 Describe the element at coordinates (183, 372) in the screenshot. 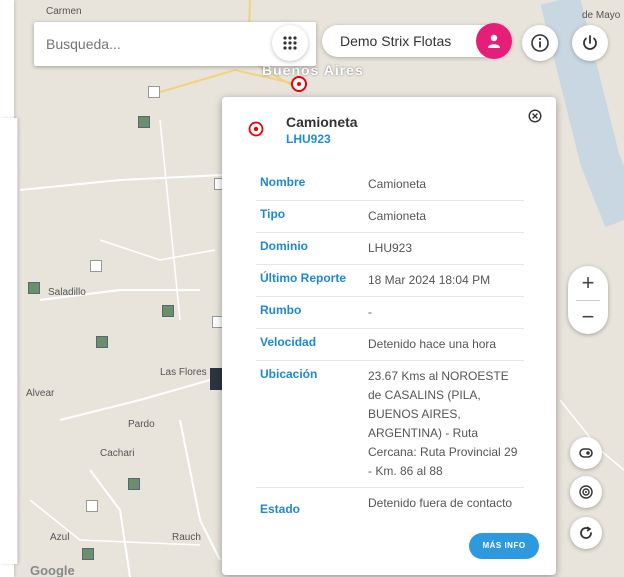

I see `map-label: Las Flores` at that location.